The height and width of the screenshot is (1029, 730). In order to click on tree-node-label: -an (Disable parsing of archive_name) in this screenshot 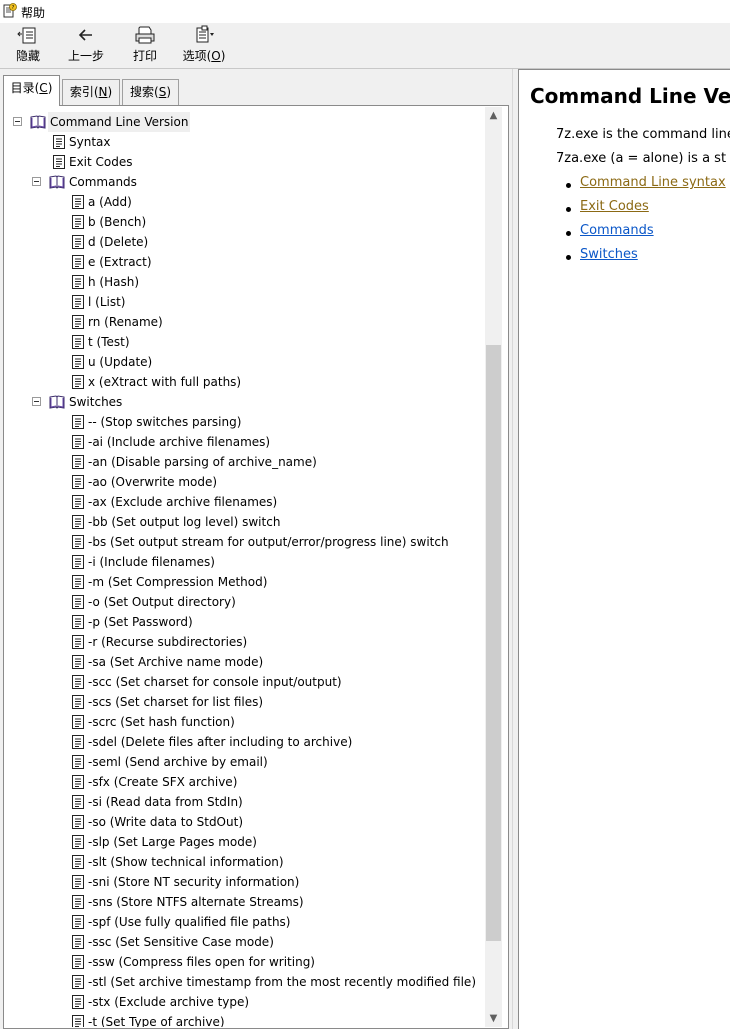, I will do `click(202, 462)`.